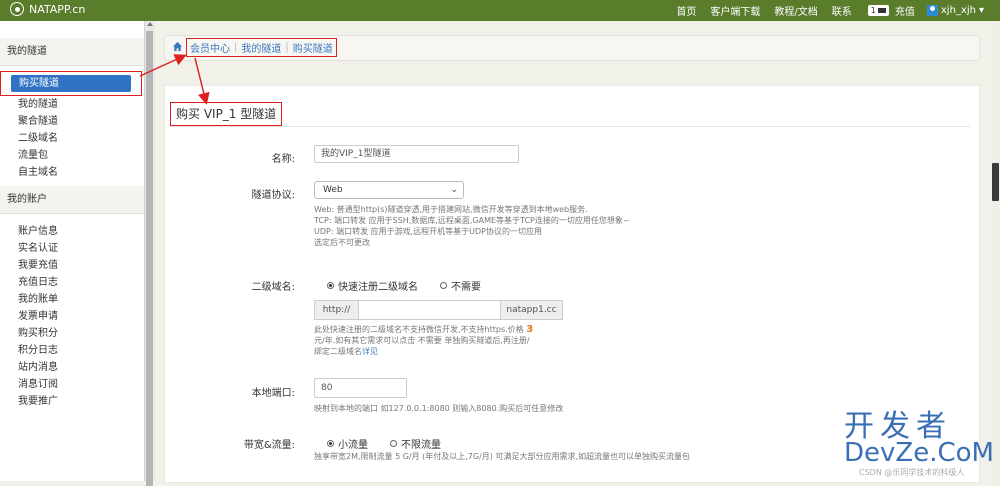  Describe the element at coordinates (72, 367) in the screenshot. I see `sidebar-item-messages: 站内消息` at that location.